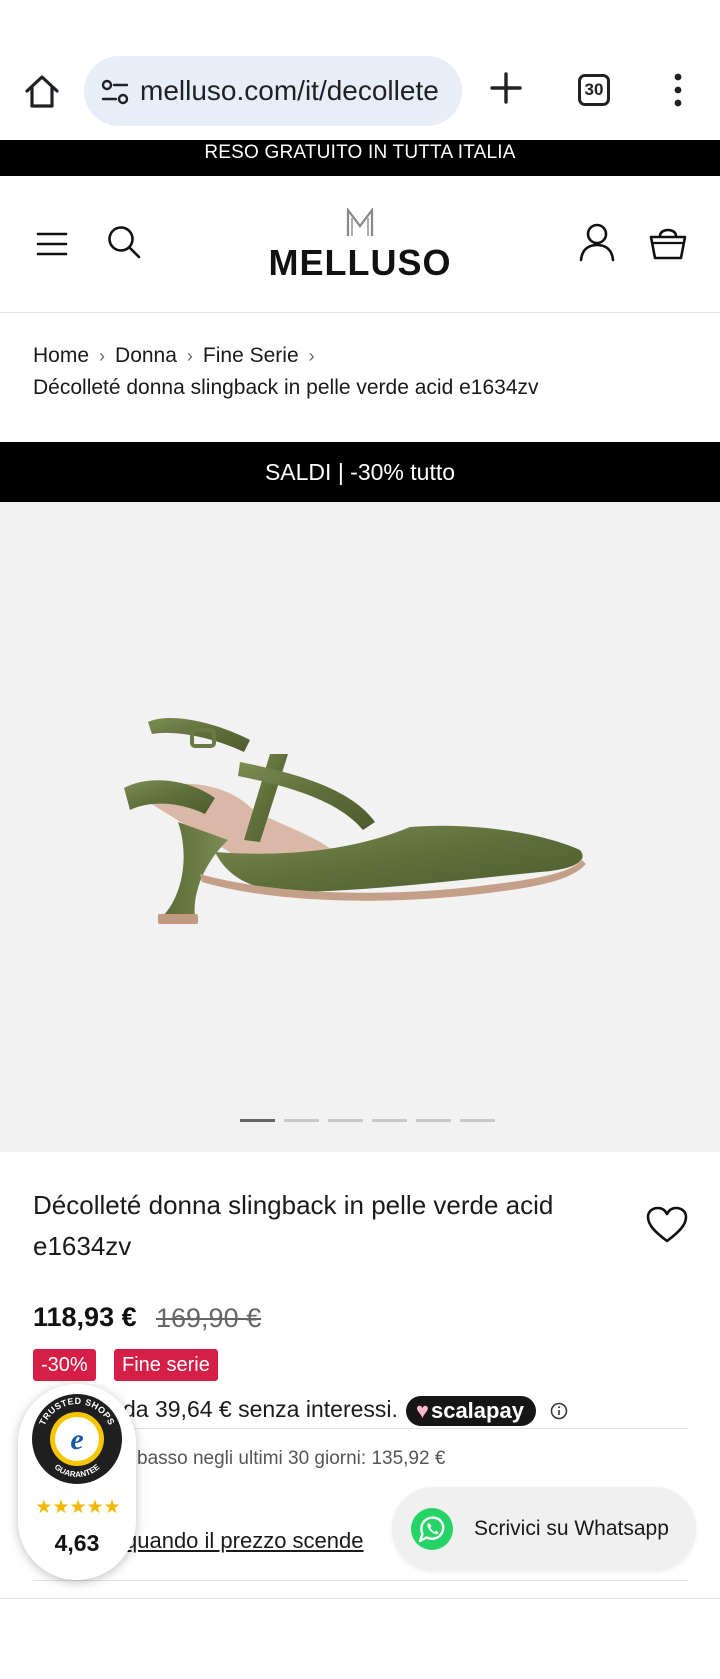 The height and width of the screenshot is (1679, 720). What do you see at coordinates (477, 1410) in the screenshot?
I see `scalapay-label: scalapay` at bounding box center [477, 1410].